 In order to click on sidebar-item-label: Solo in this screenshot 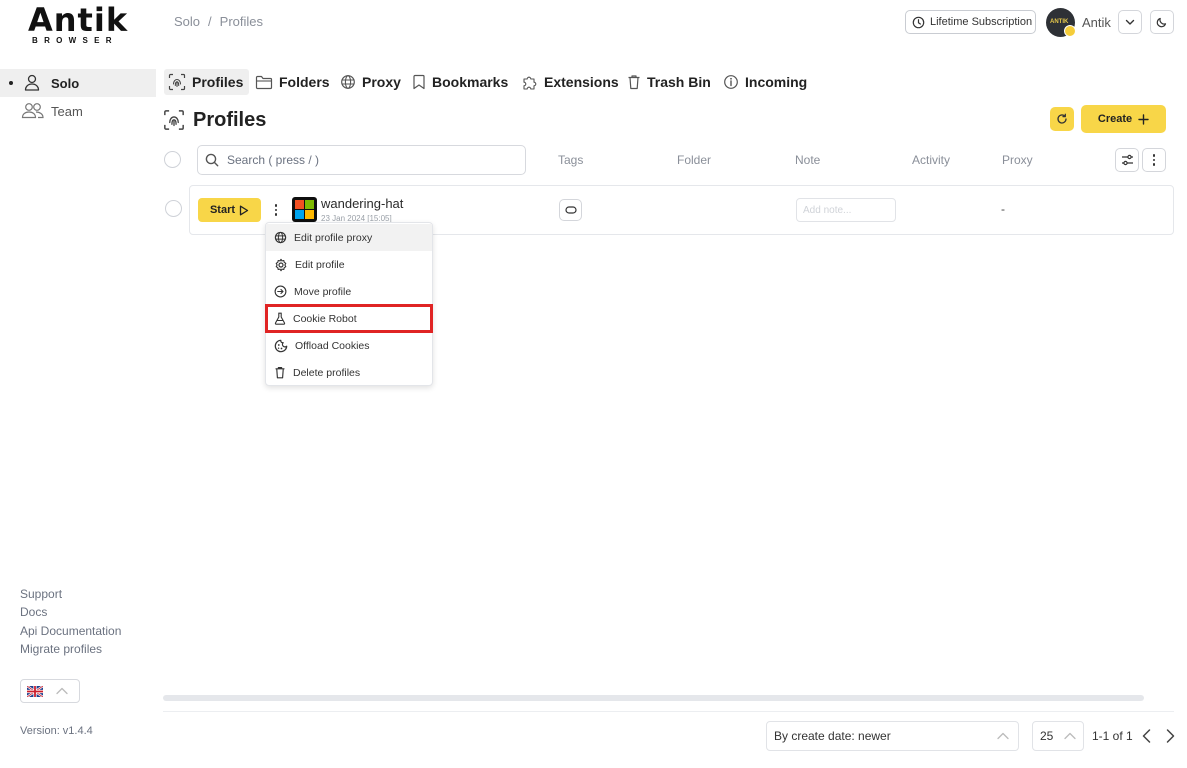, I will do `click(65, 83)`.